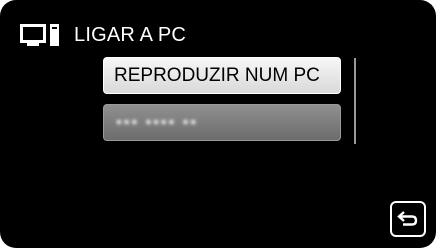 This screenshot has width=436, height=248. I want to click on header: LIGAR A PC, so click(103, 35).